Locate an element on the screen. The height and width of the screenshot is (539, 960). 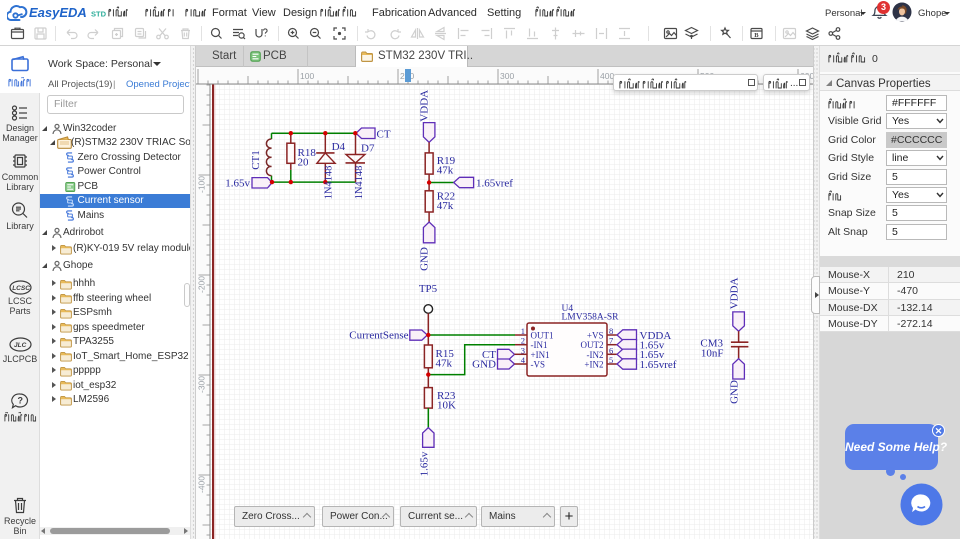
svg-text: 20 is located at coordinates (304, 163).